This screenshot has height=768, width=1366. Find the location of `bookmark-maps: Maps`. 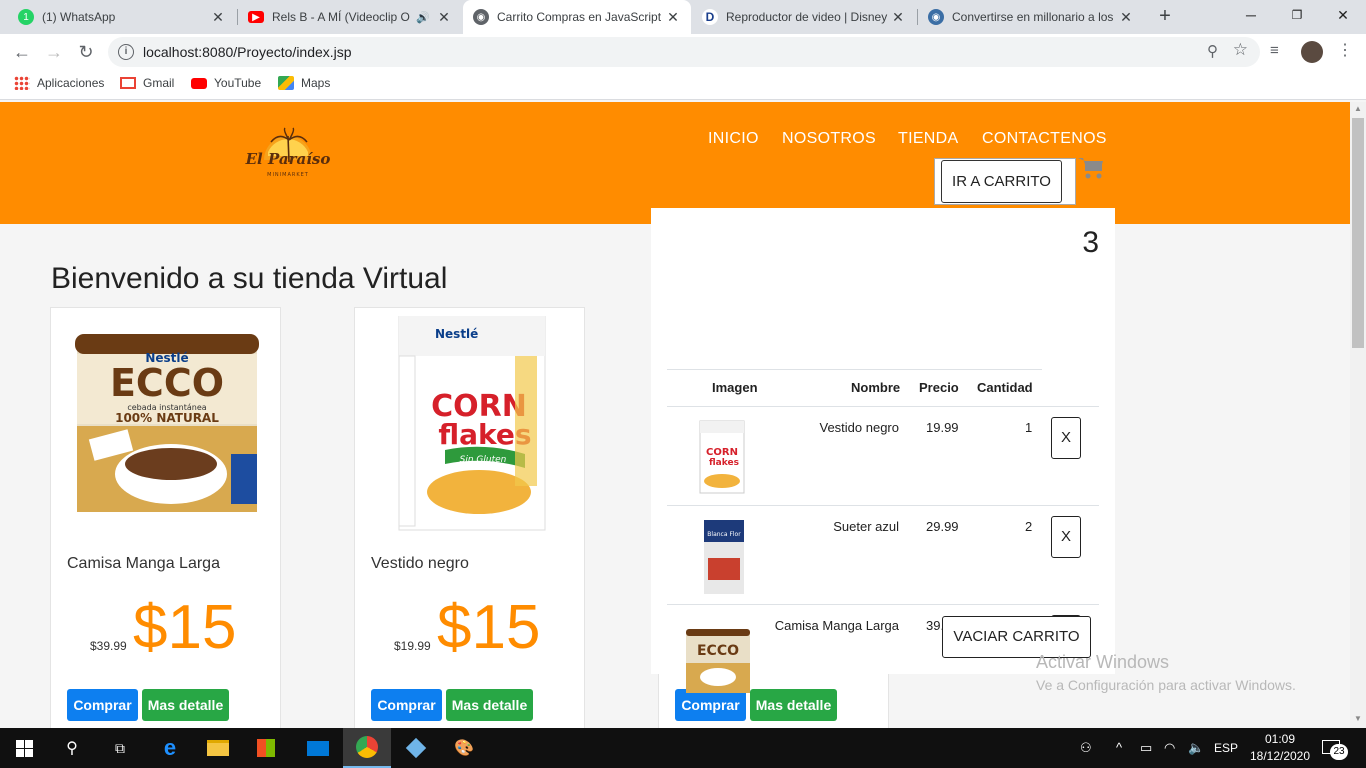

bookmark-maps: Maps is located at coordinates (304, 83).